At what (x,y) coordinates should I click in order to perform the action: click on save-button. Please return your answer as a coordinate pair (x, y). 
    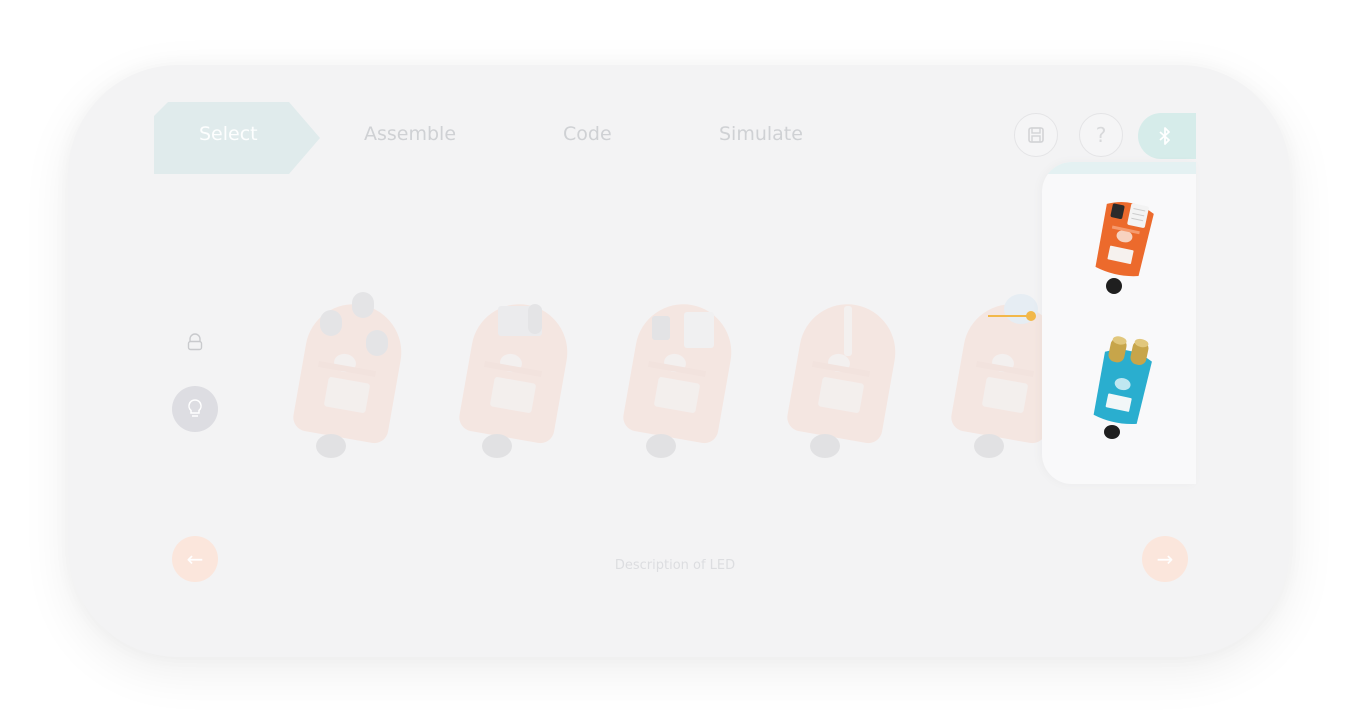
    Looking at the image, I should click on (1036, 135).